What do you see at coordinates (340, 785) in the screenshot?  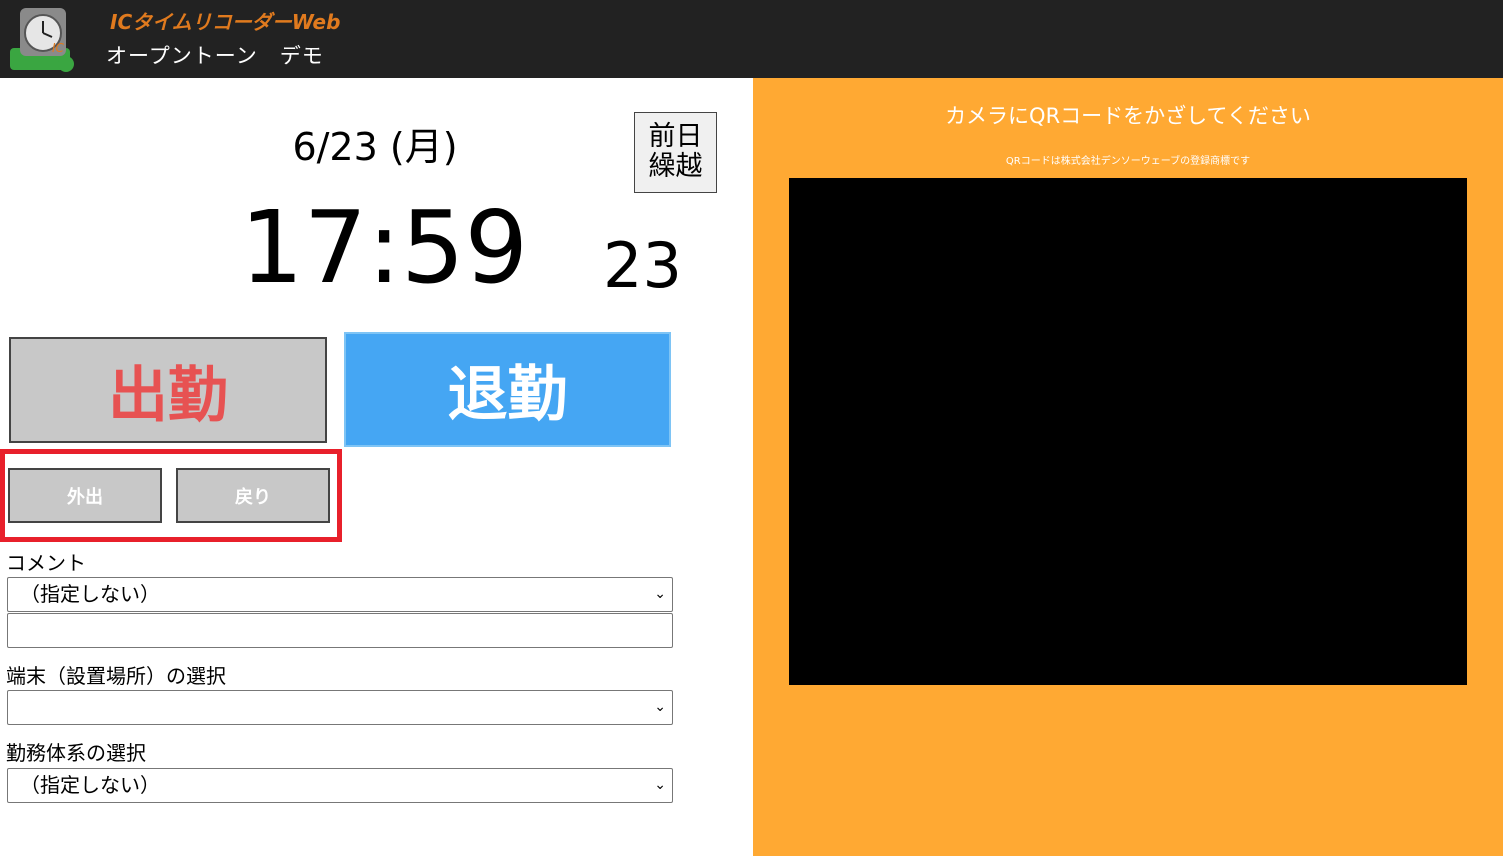 I see `work-system-select: （指定しない） ⌄` at bounding box center [340, 785].